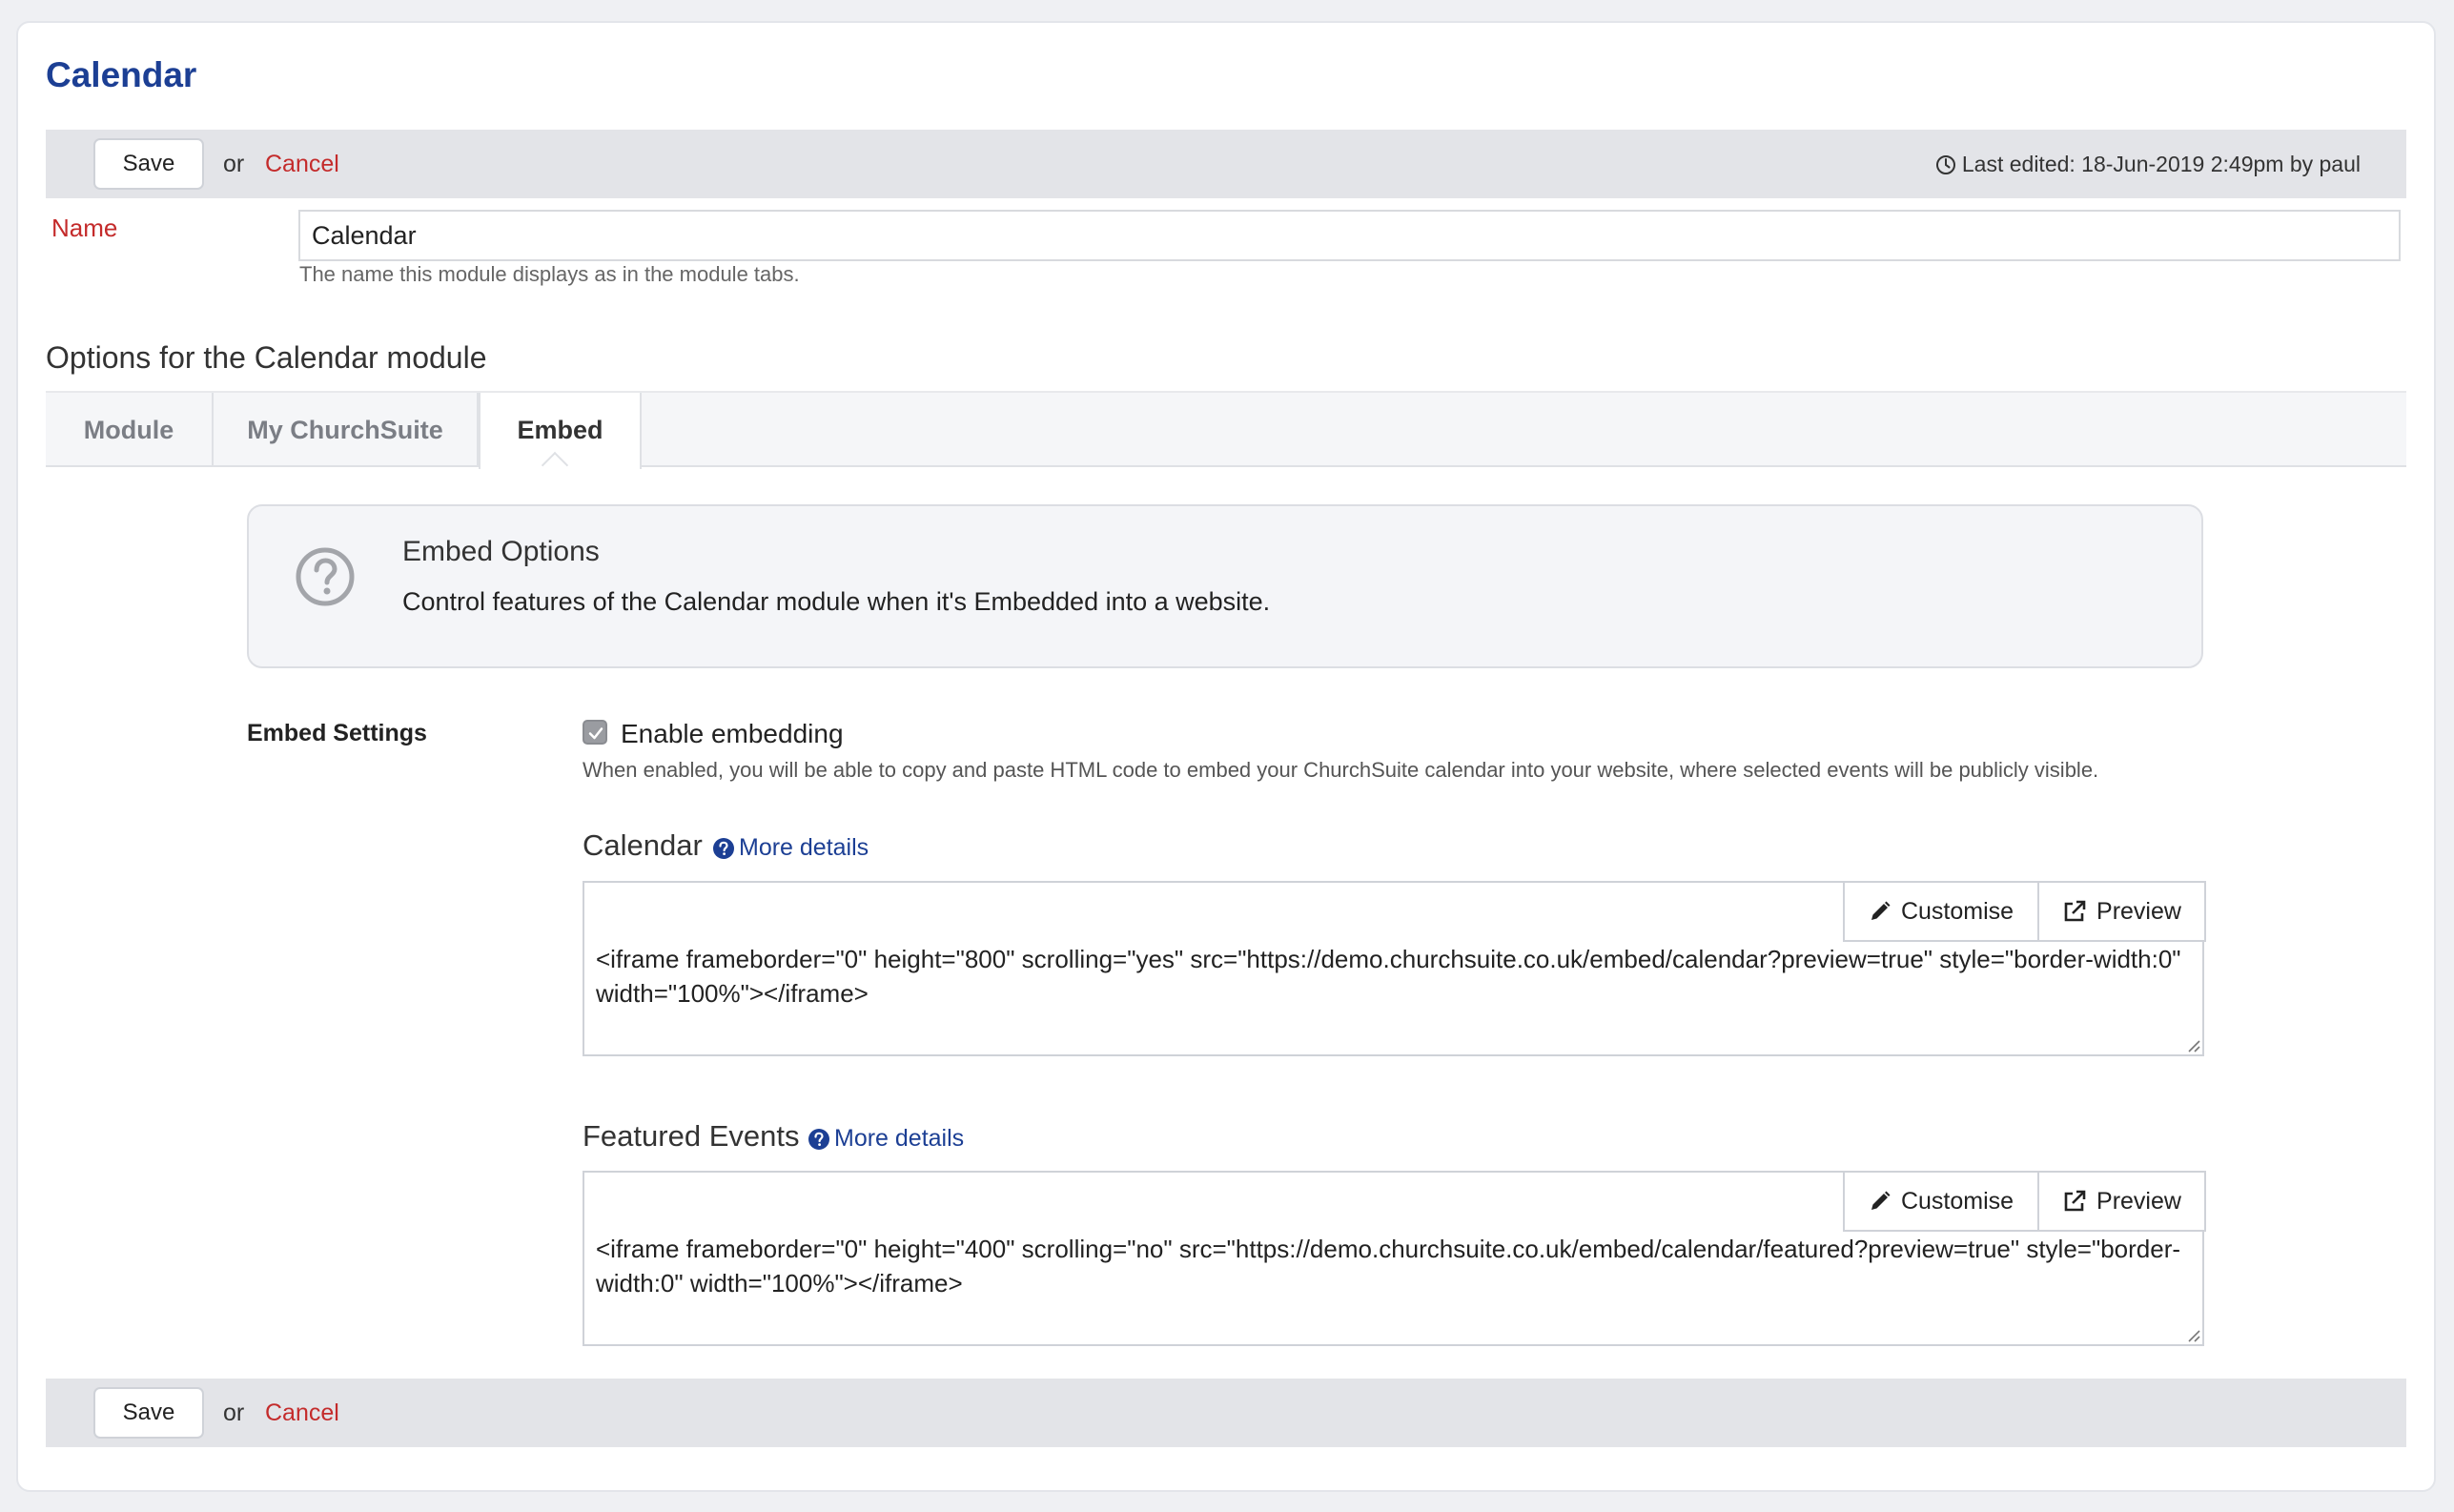  I want to click on tab-module: Module, so click(130, 430).